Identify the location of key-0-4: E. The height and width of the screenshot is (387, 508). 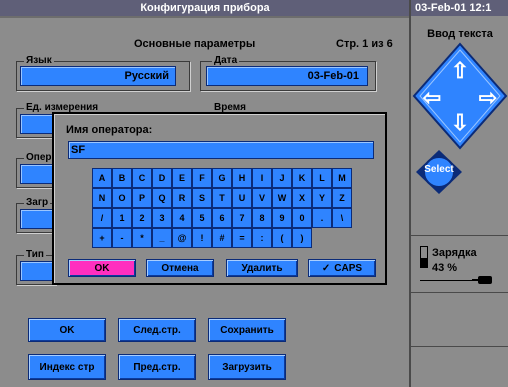
(182, 178).